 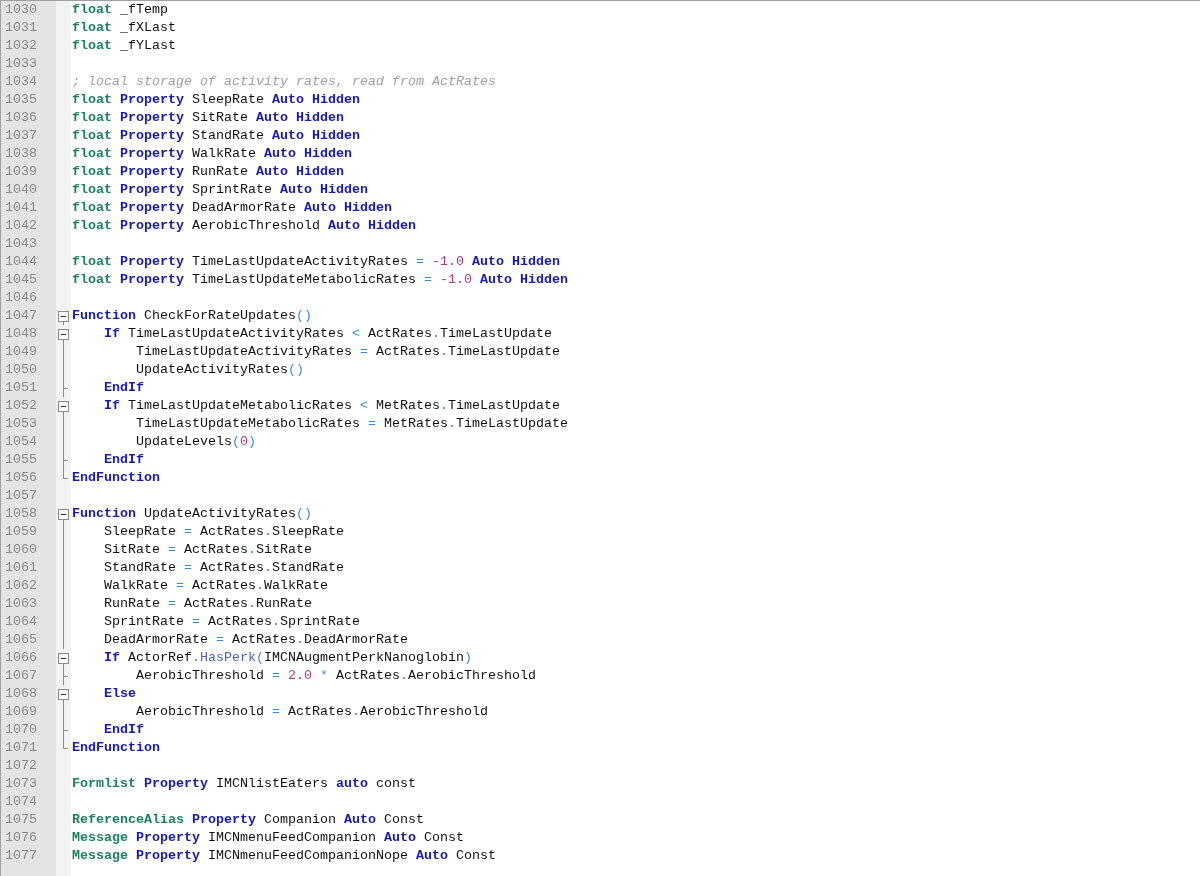 What do you see at coordinates (300, 819) in the screenshot?
I see `code-token: Companion` at bounding box center [300, 819].